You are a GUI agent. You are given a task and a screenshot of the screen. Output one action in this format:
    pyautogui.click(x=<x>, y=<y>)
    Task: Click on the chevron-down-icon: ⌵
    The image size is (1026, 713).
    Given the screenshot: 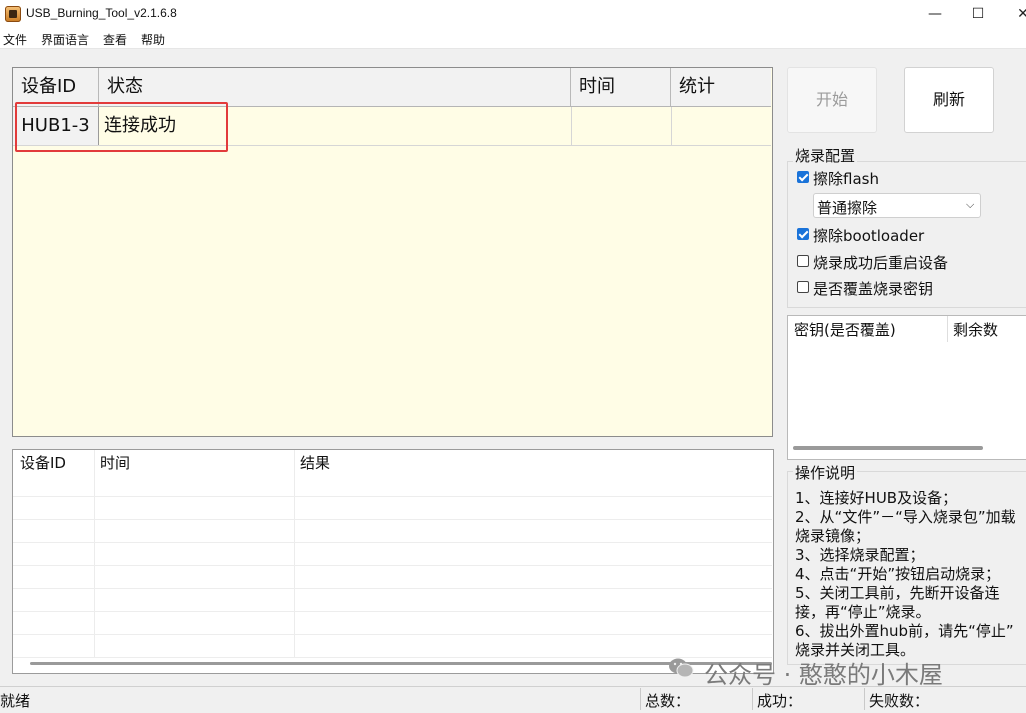 What is the action you would take?
    pyautogui.click(x=970, y=204)
    